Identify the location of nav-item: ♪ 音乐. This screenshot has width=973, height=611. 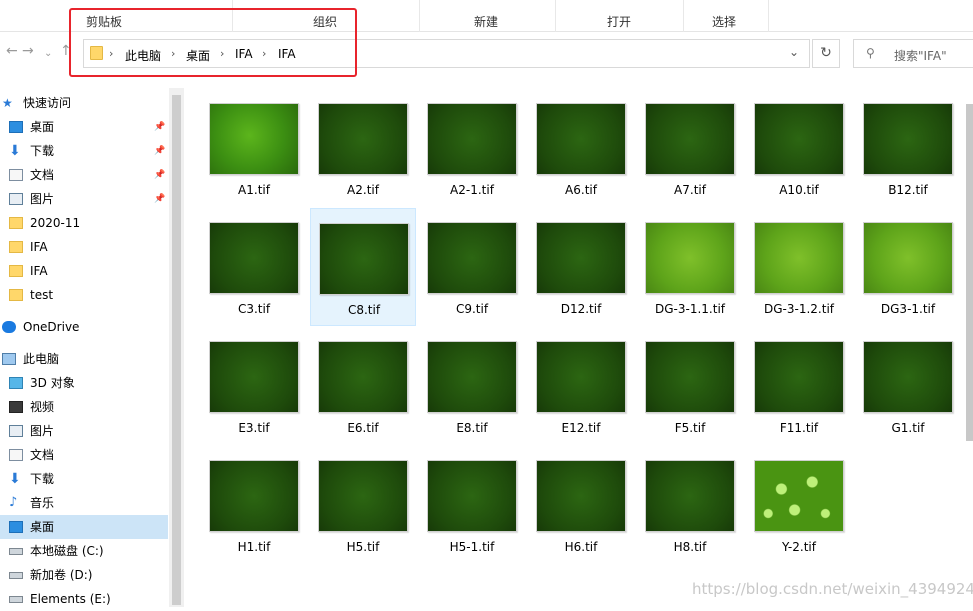
(84, 503).